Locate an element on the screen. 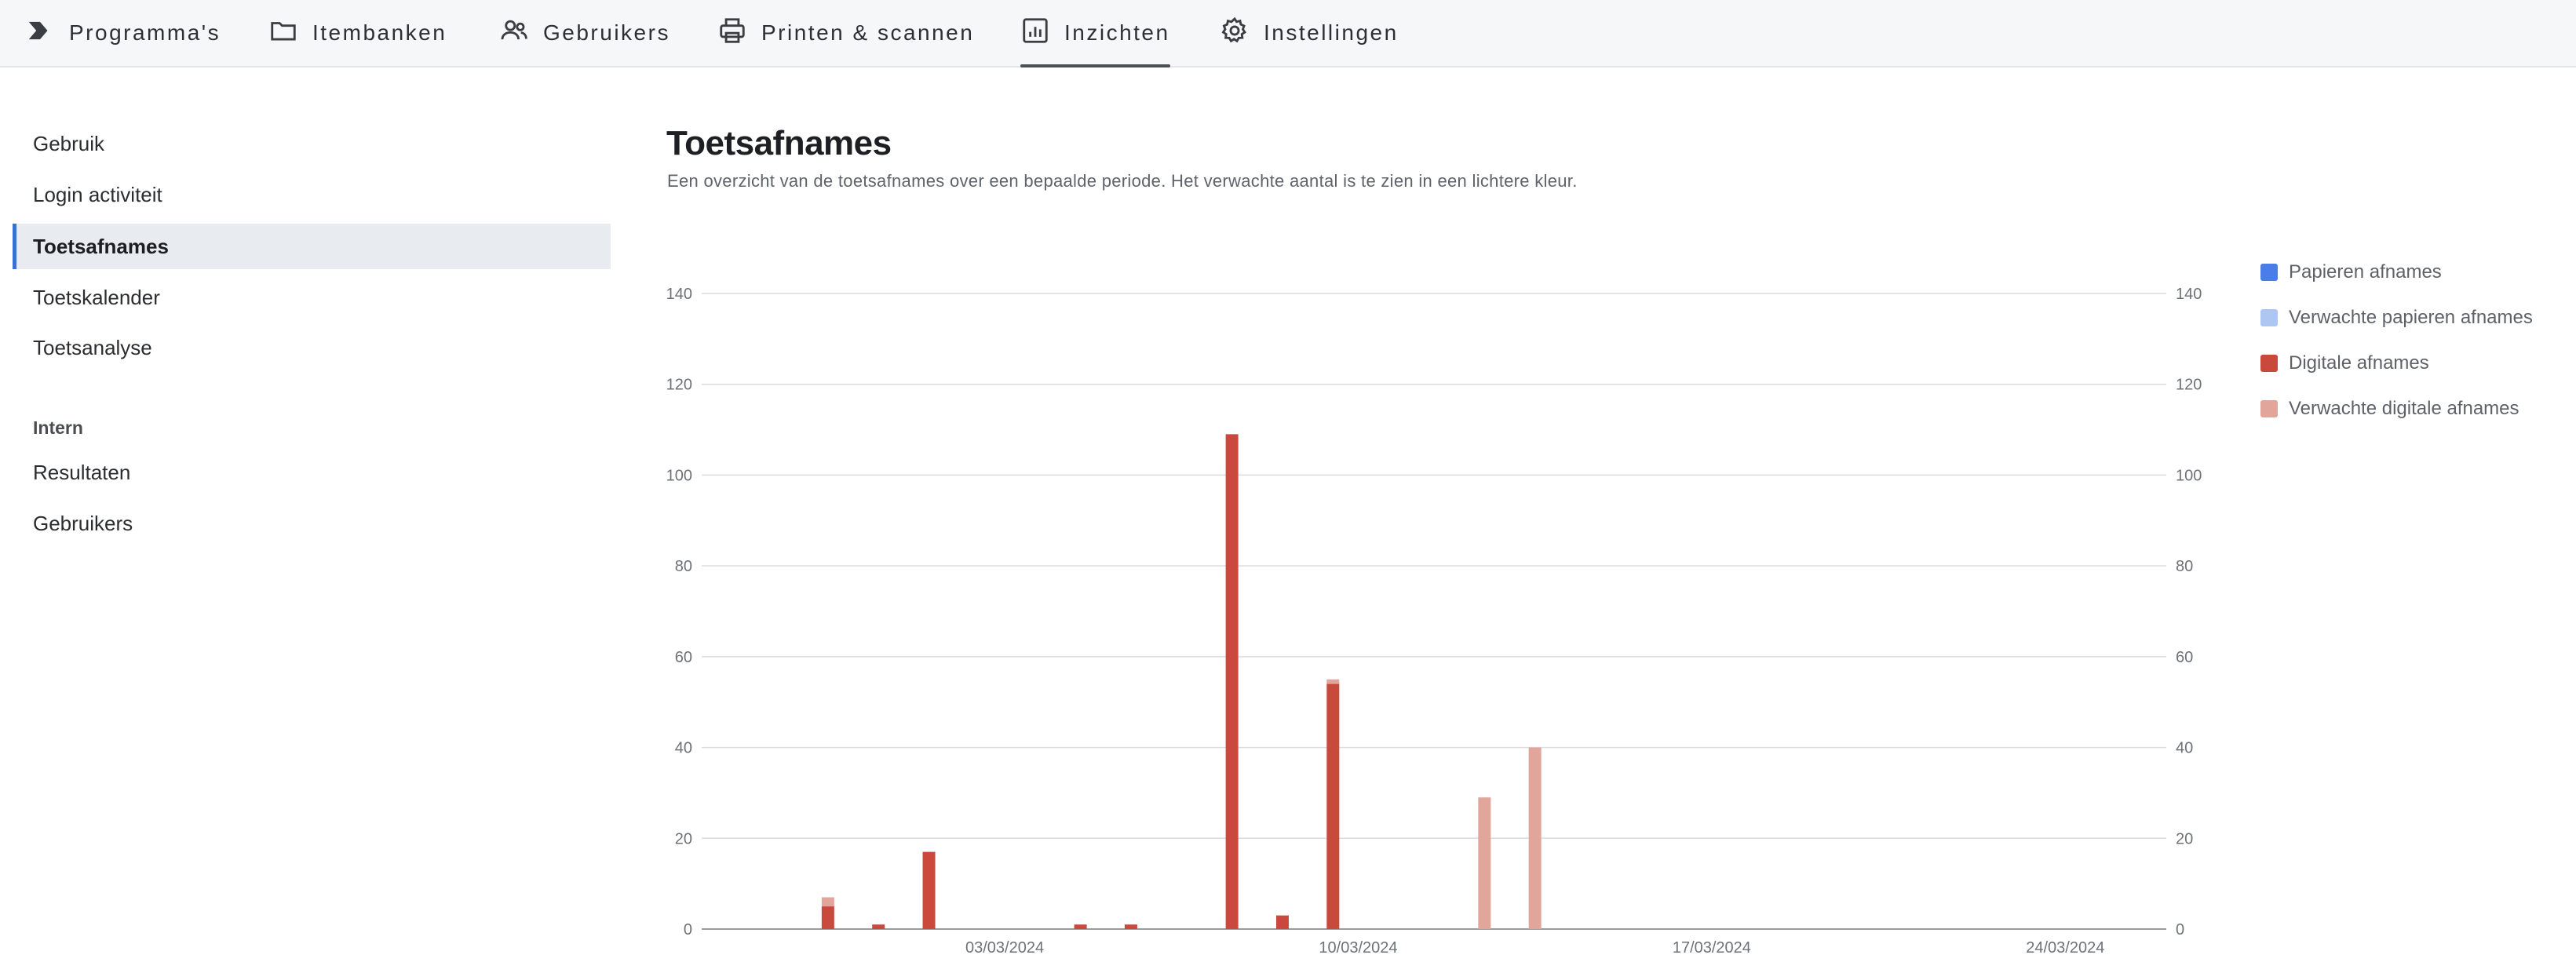  y-tick-label-right: 140 is located at coordinates (2189, 294).